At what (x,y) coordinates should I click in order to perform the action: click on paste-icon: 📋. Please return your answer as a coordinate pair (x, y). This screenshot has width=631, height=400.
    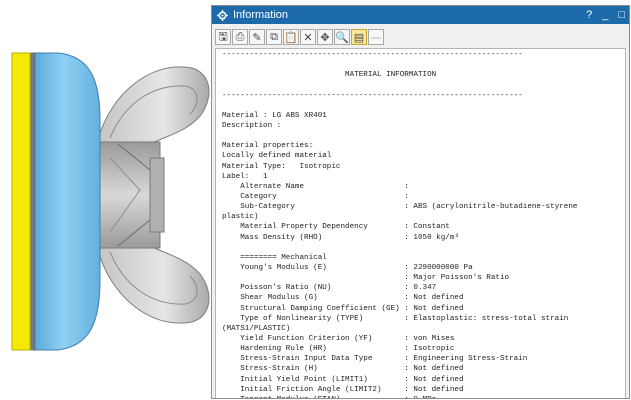
    Looking at the image, I should click on (291, 37).